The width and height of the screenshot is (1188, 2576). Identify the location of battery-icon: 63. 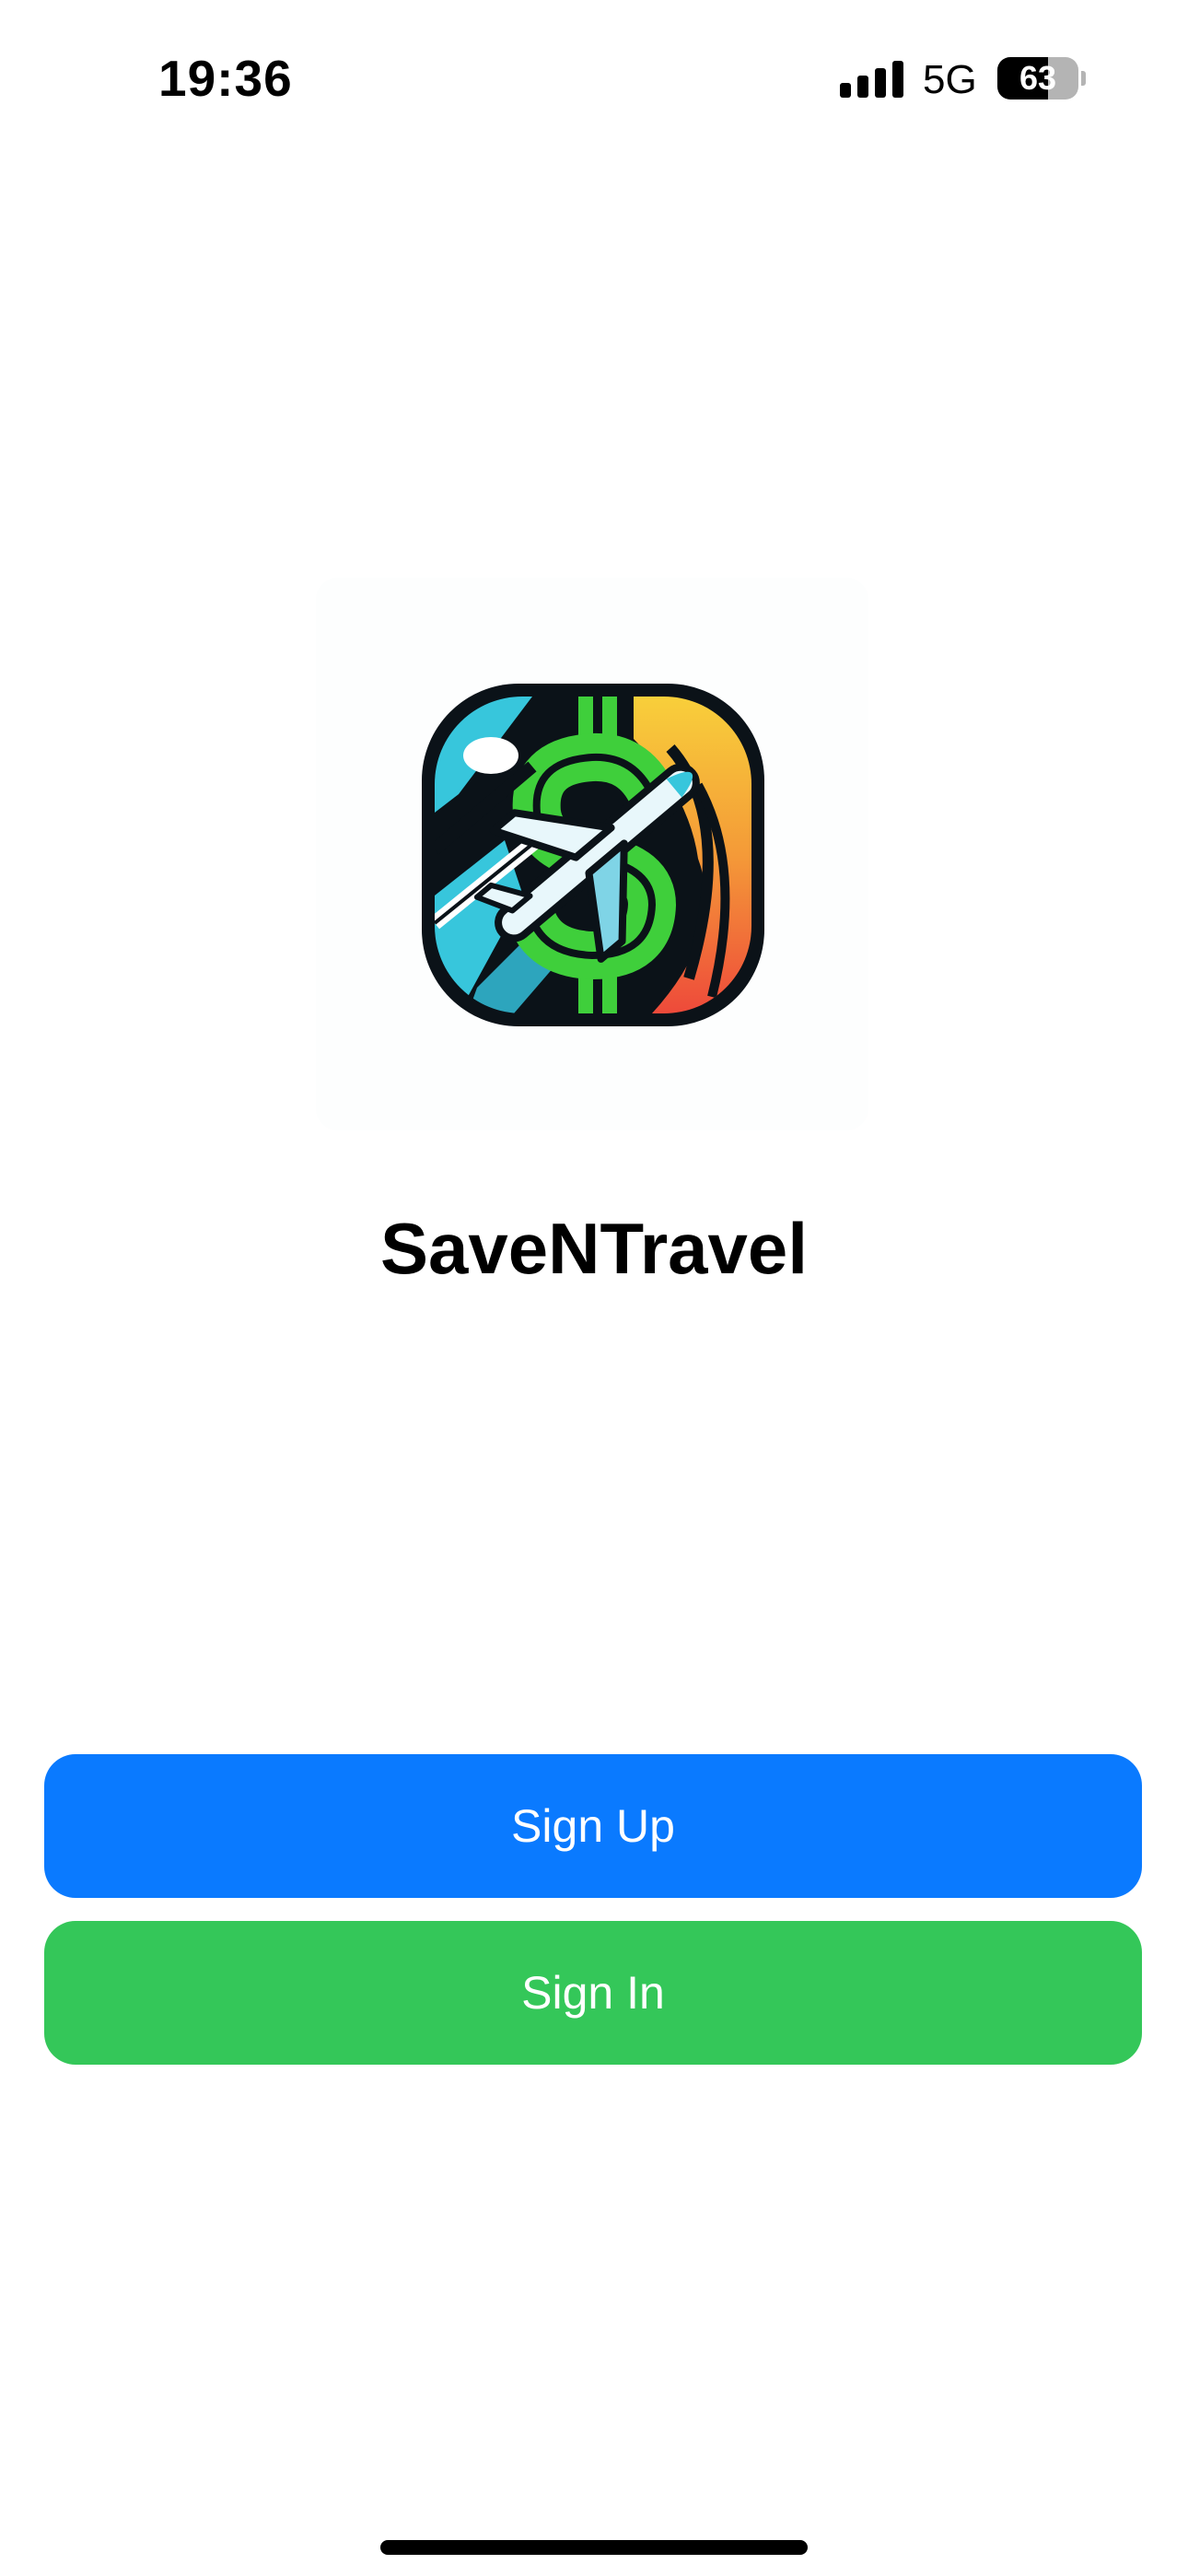
(1041, 78).